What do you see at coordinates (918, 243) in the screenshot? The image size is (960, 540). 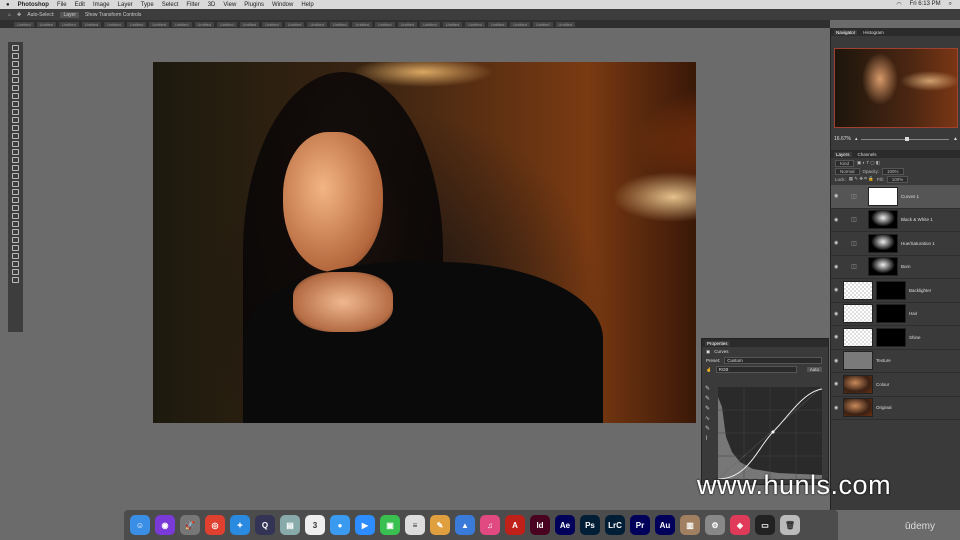 I see `layer-name: Hue/Saturation 1` at bounding box center [918, 243].